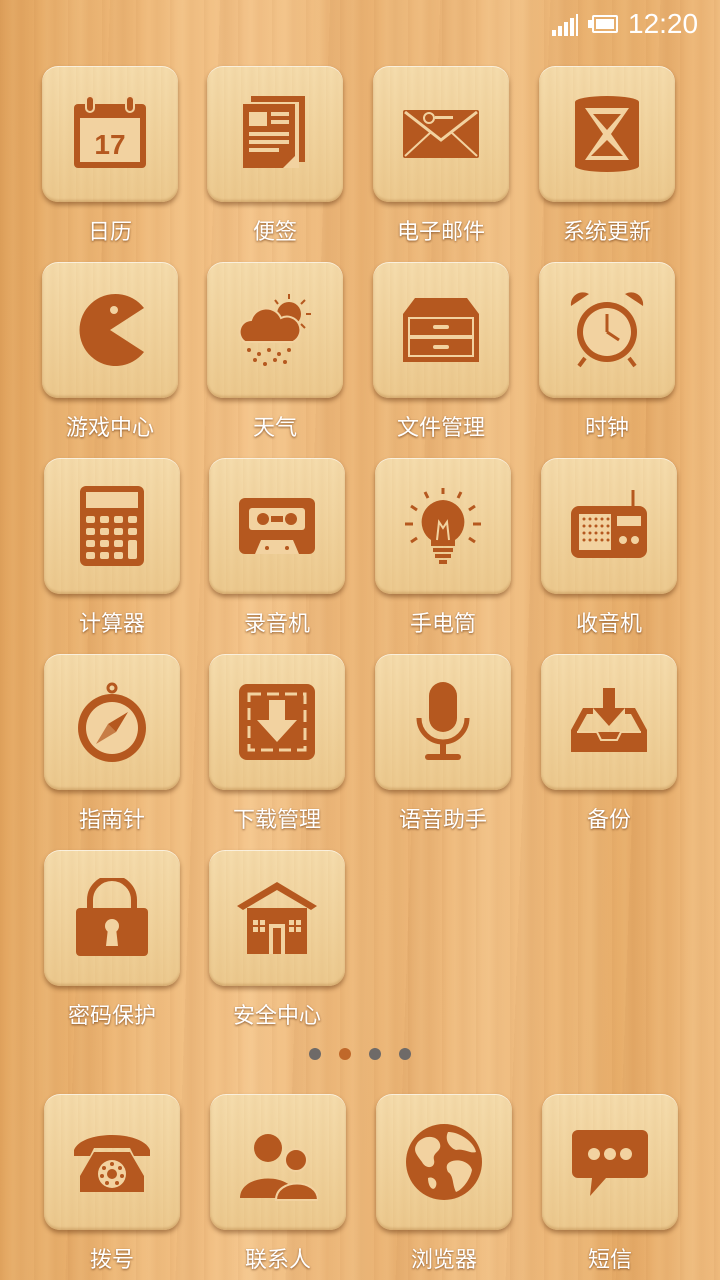  I want to click on app-clock: 时钟, so click(607, 352).